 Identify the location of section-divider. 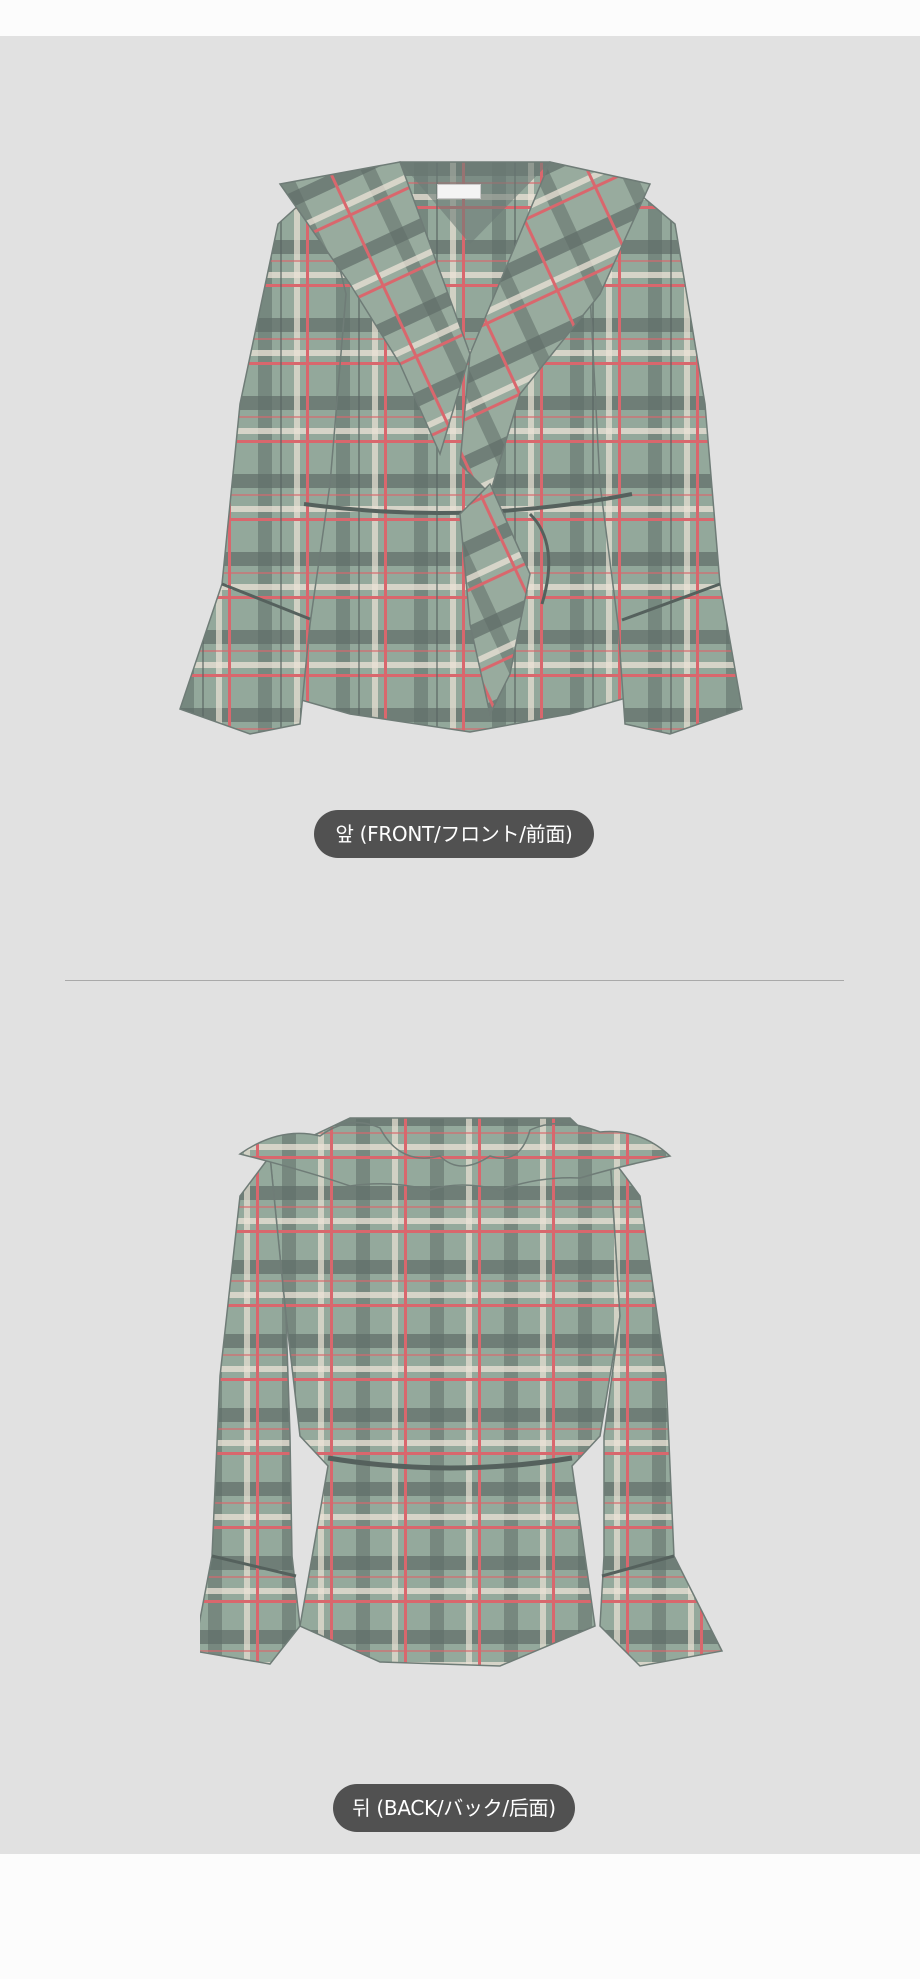
(454, 980).